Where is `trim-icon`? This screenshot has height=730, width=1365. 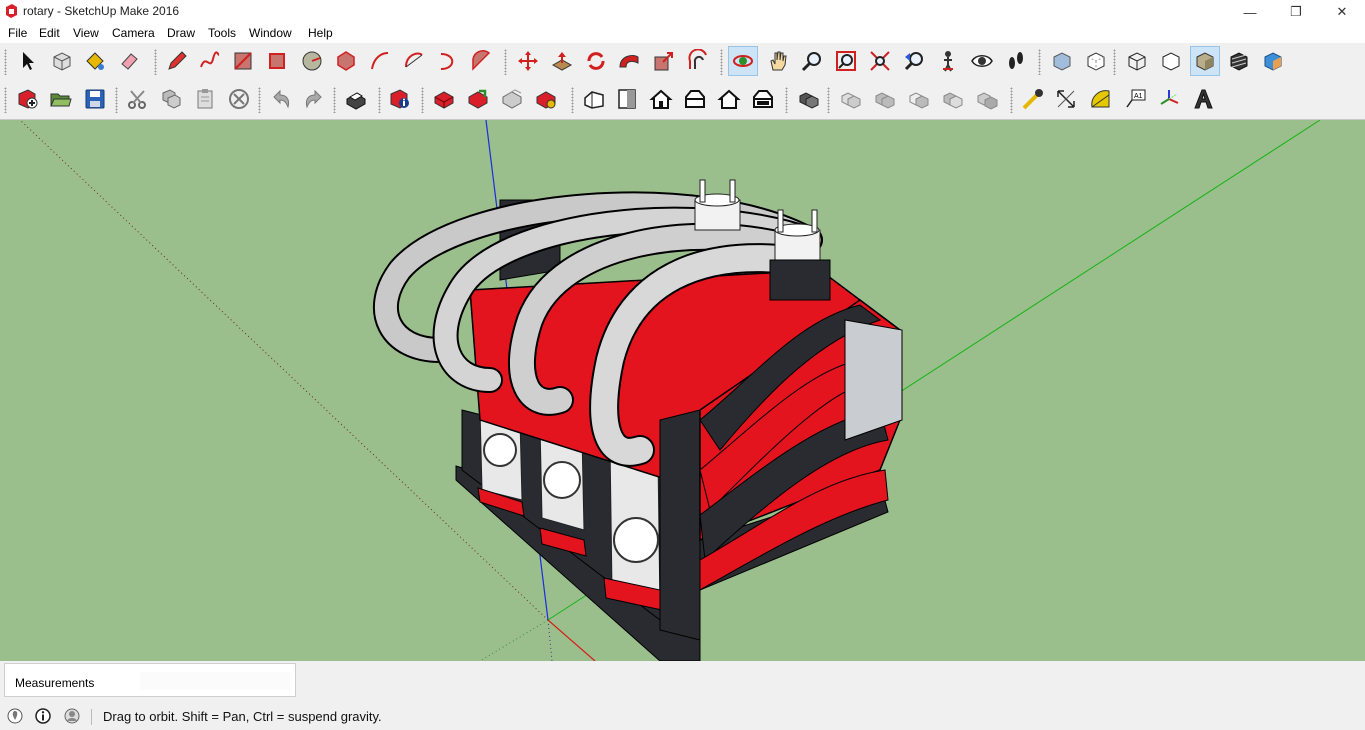
trim-icon is located at coordinates (953, 99).